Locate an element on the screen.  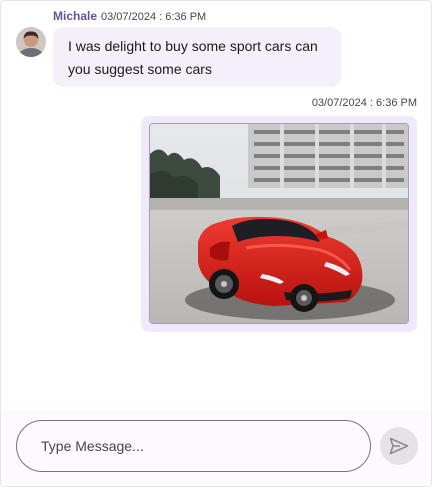
send-icon is located at coordinates (399, 446).